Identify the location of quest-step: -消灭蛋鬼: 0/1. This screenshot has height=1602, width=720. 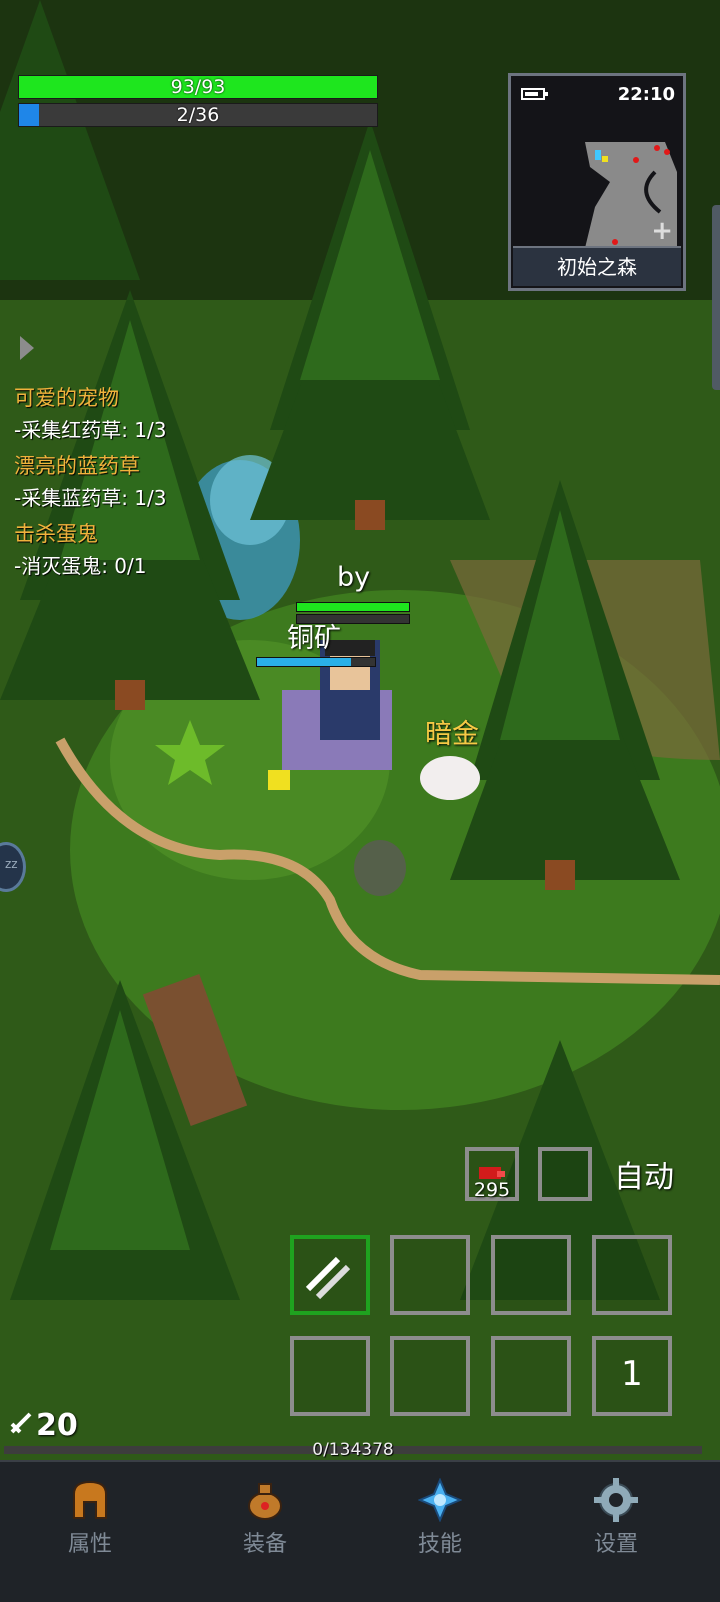
(80, 566).